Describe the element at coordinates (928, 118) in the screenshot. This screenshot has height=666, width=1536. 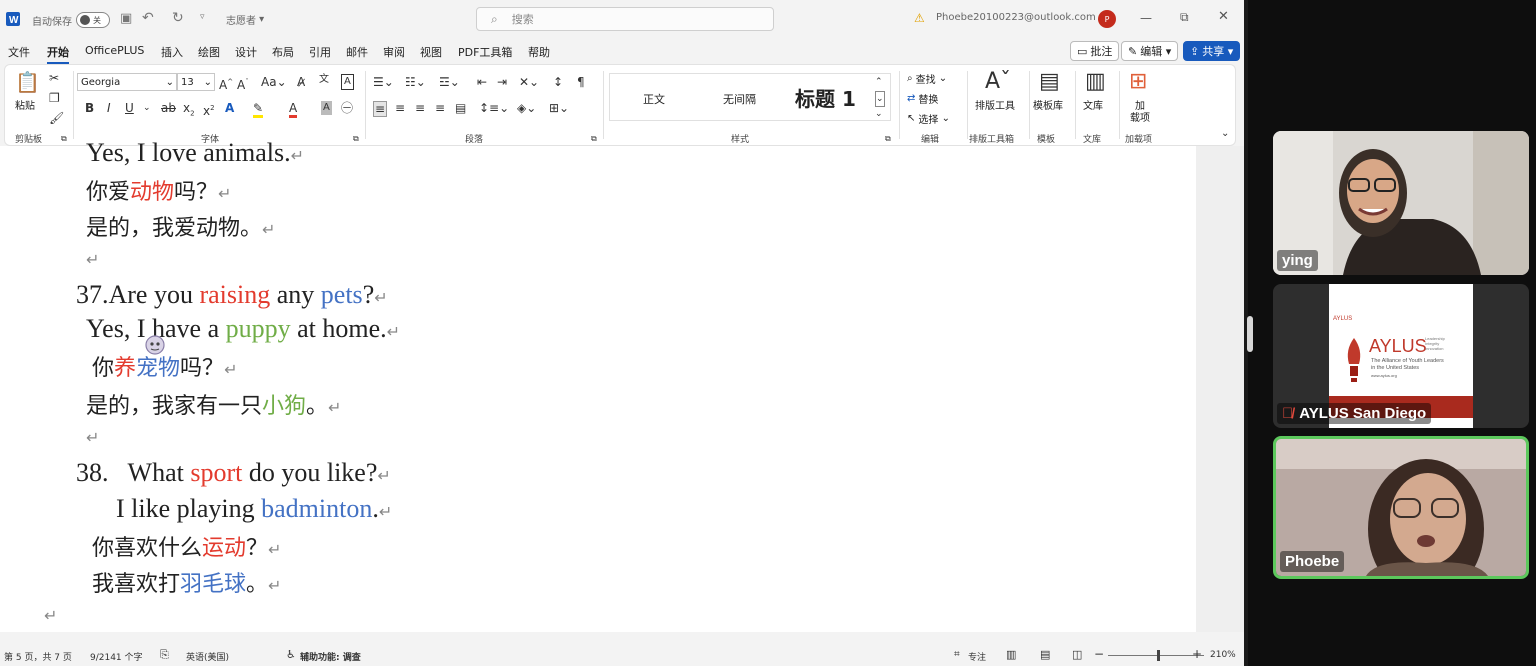
I see `select-button: ↖ 选择 ⌄` at that location.